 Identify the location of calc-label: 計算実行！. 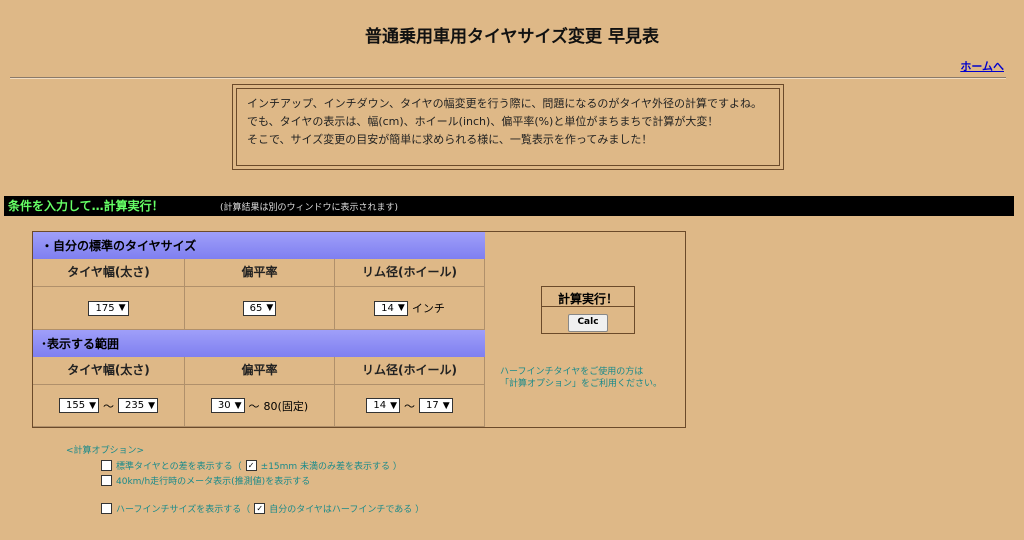
(588, 297).